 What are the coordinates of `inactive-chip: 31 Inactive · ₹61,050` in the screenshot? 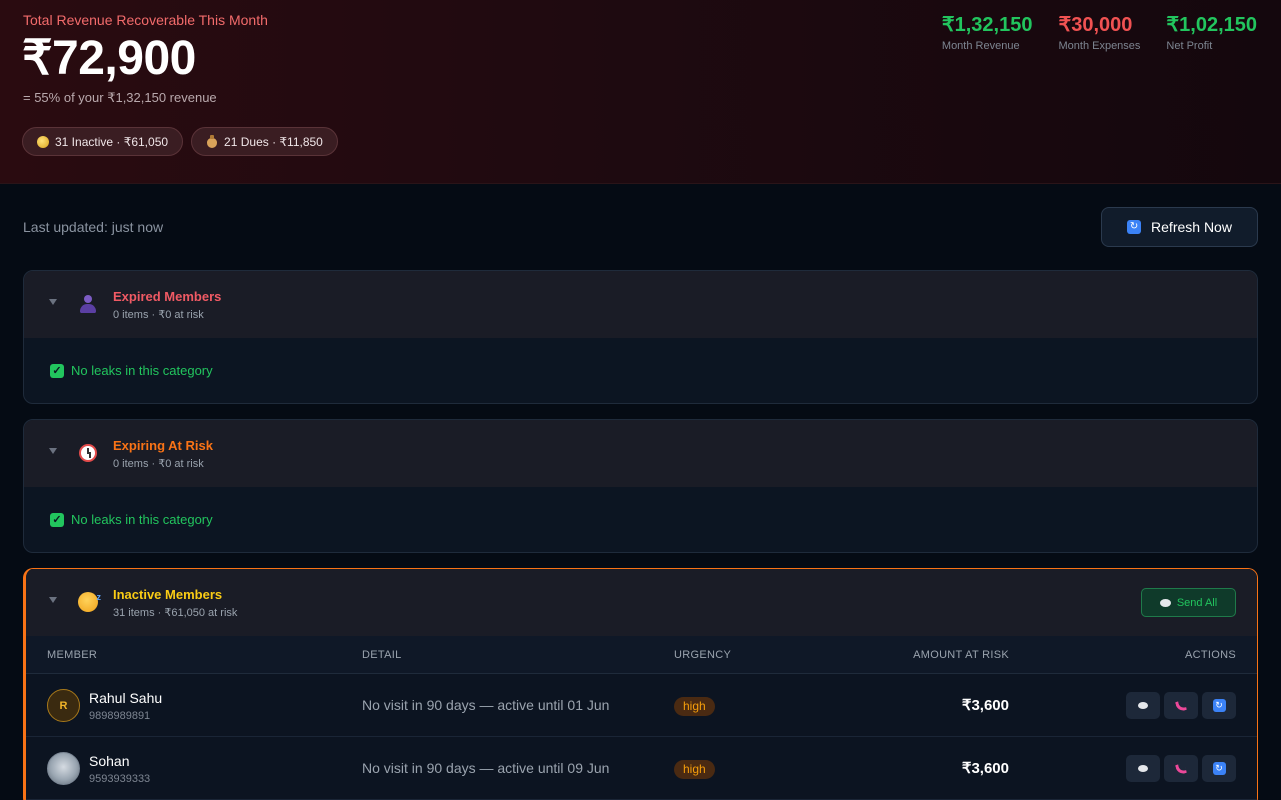 It's located at (103, 141).